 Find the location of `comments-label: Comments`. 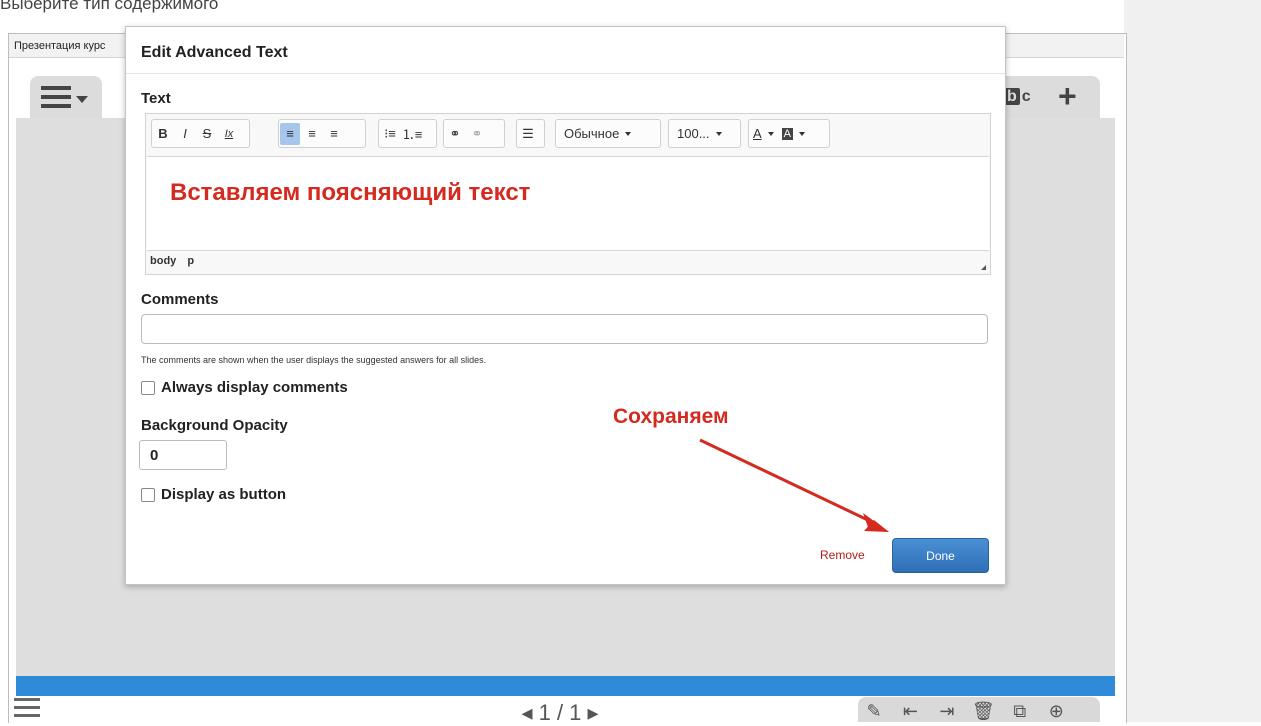

comments-label: Comments is located at coordinates (180, 299).